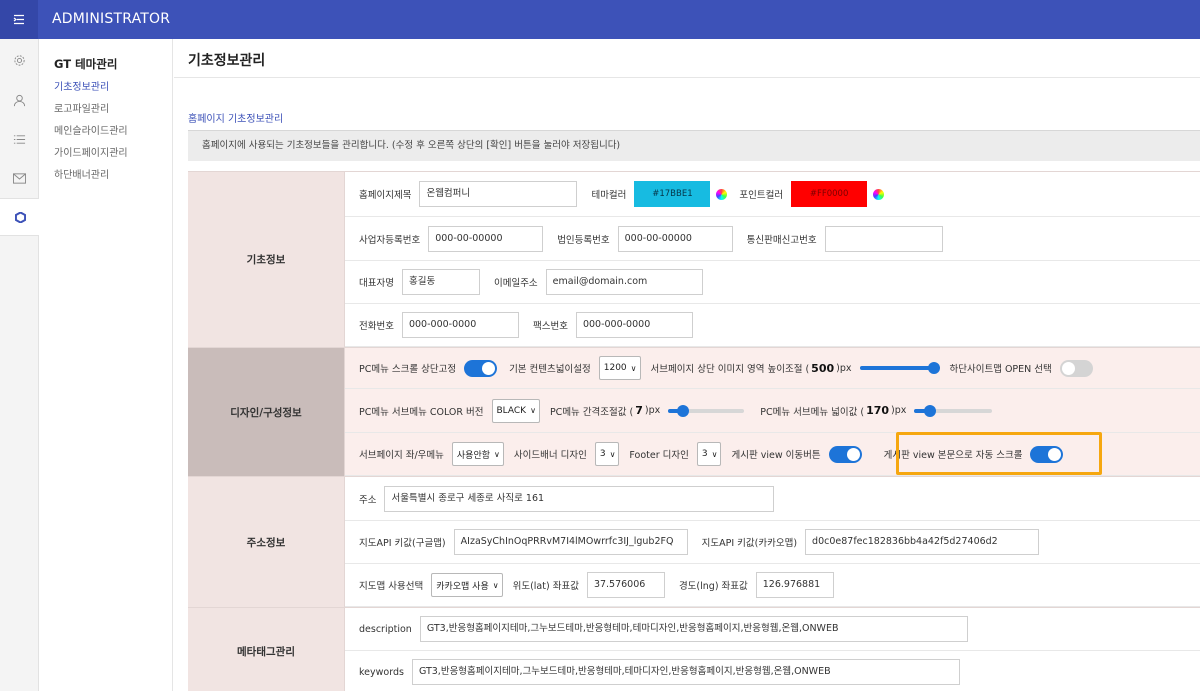  Describe the element at coordinates (709, 454) in the screenshot. I see `footer-design-select: 3 ∨` at that location.